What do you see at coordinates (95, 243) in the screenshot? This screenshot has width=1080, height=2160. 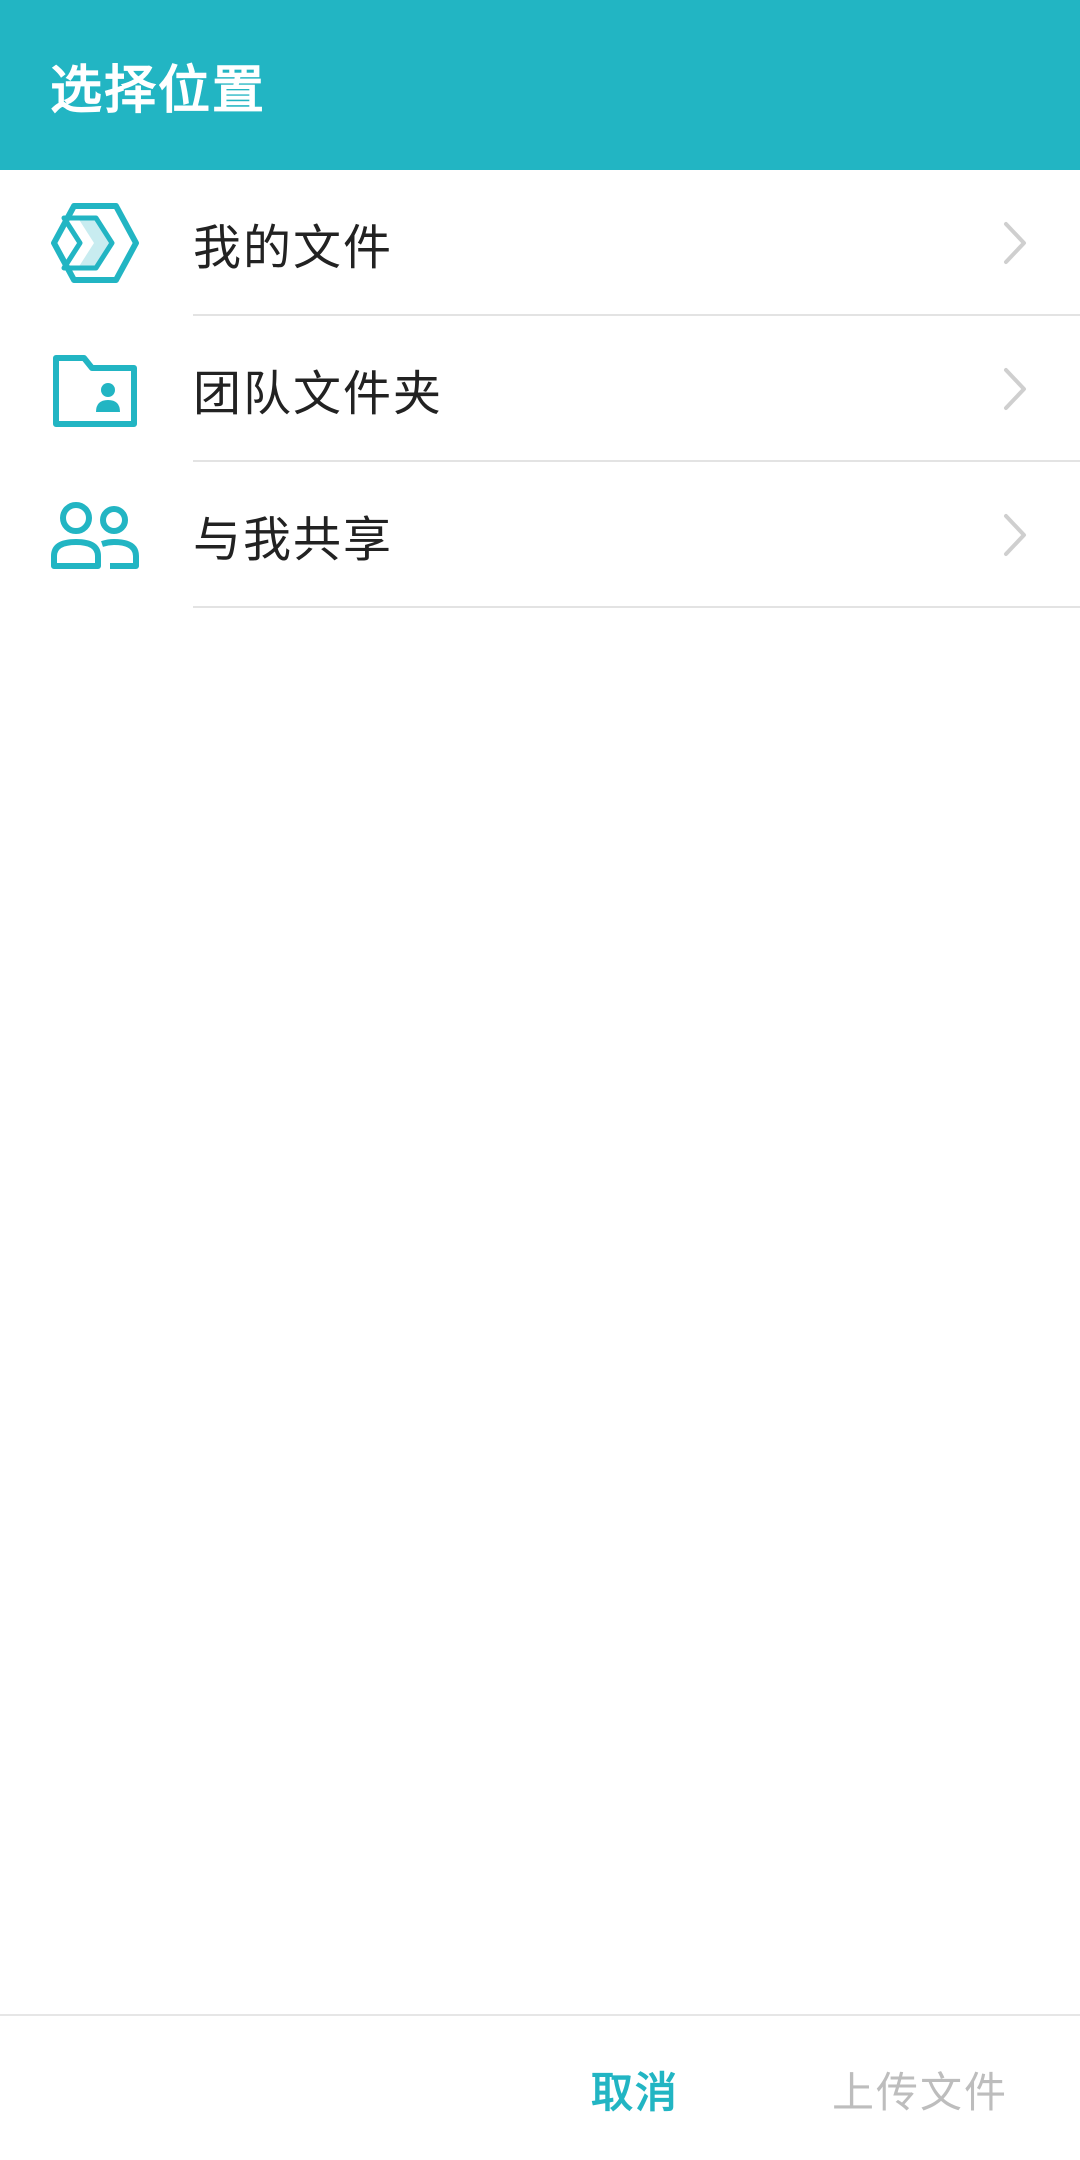 I see `my-files-icon` at bounding box center [95, 243].